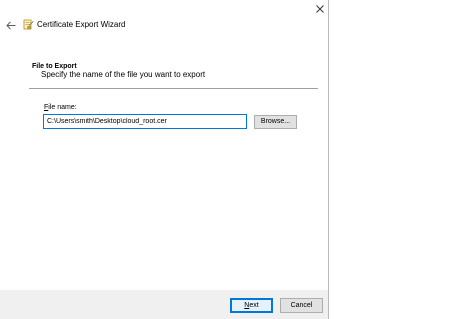 Image resolution: width=474 pixels, height=319 pixels. I want to click on divider, so click(173, 88).